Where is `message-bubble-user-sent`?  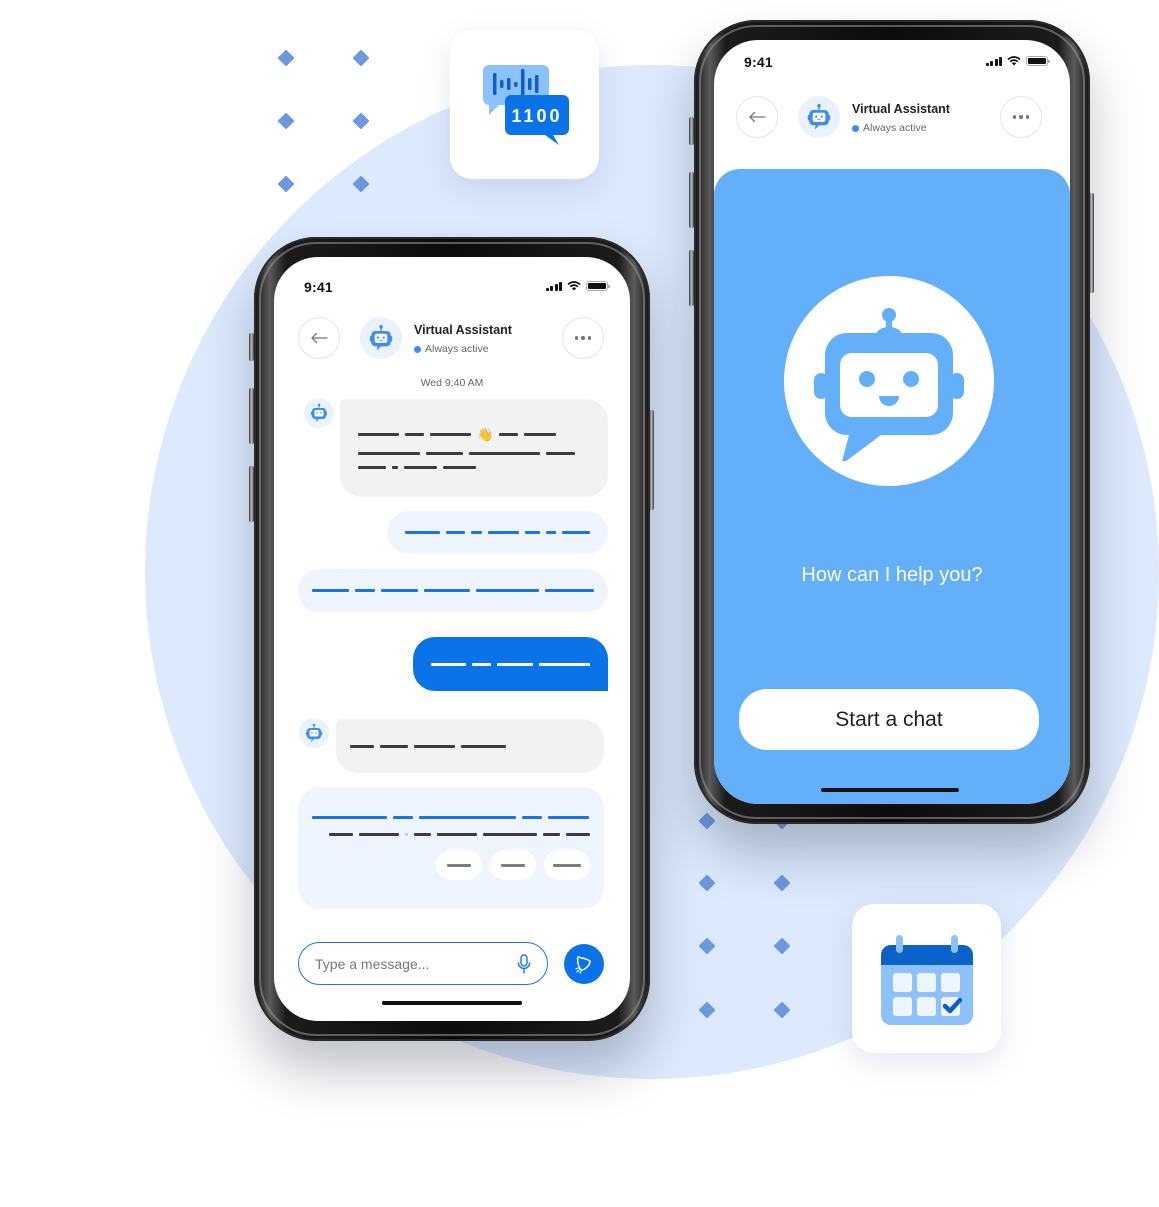 message-bubble-user-sent is located at coordinates (510, 664).